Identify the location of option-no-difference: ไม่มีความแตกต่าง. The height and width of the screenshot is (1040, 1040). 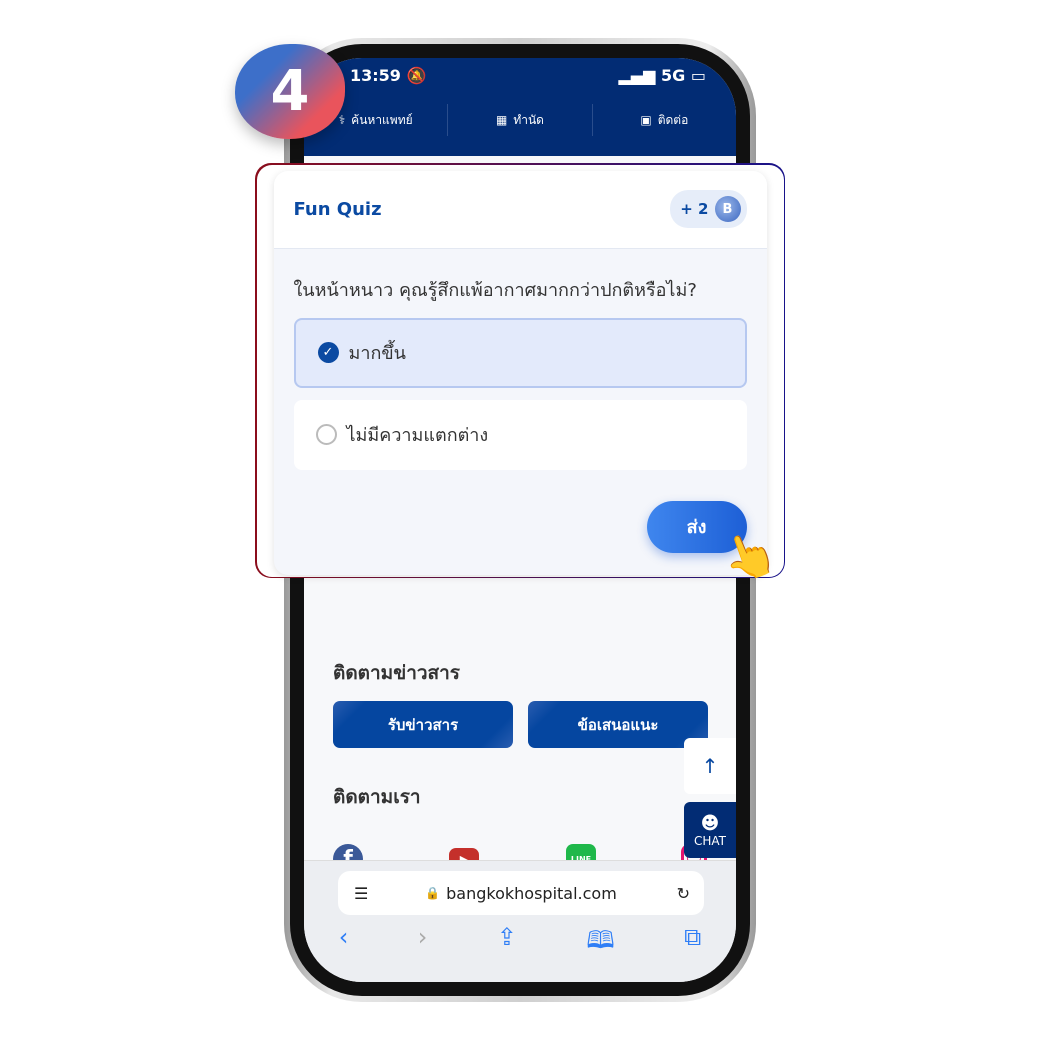
(520, 434).